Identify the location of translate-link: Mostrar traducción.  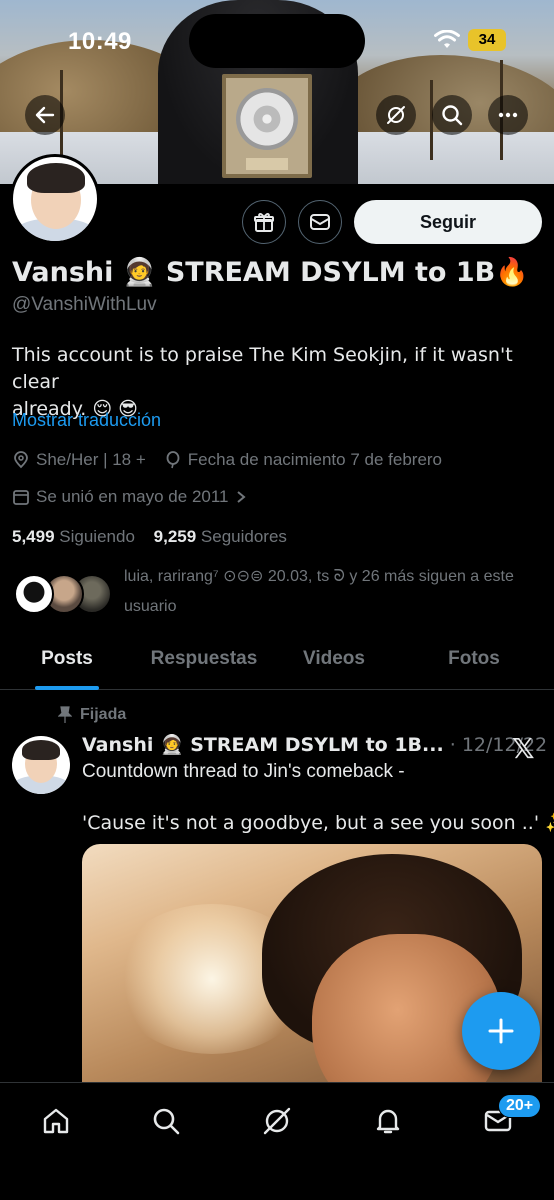
(86, 420).